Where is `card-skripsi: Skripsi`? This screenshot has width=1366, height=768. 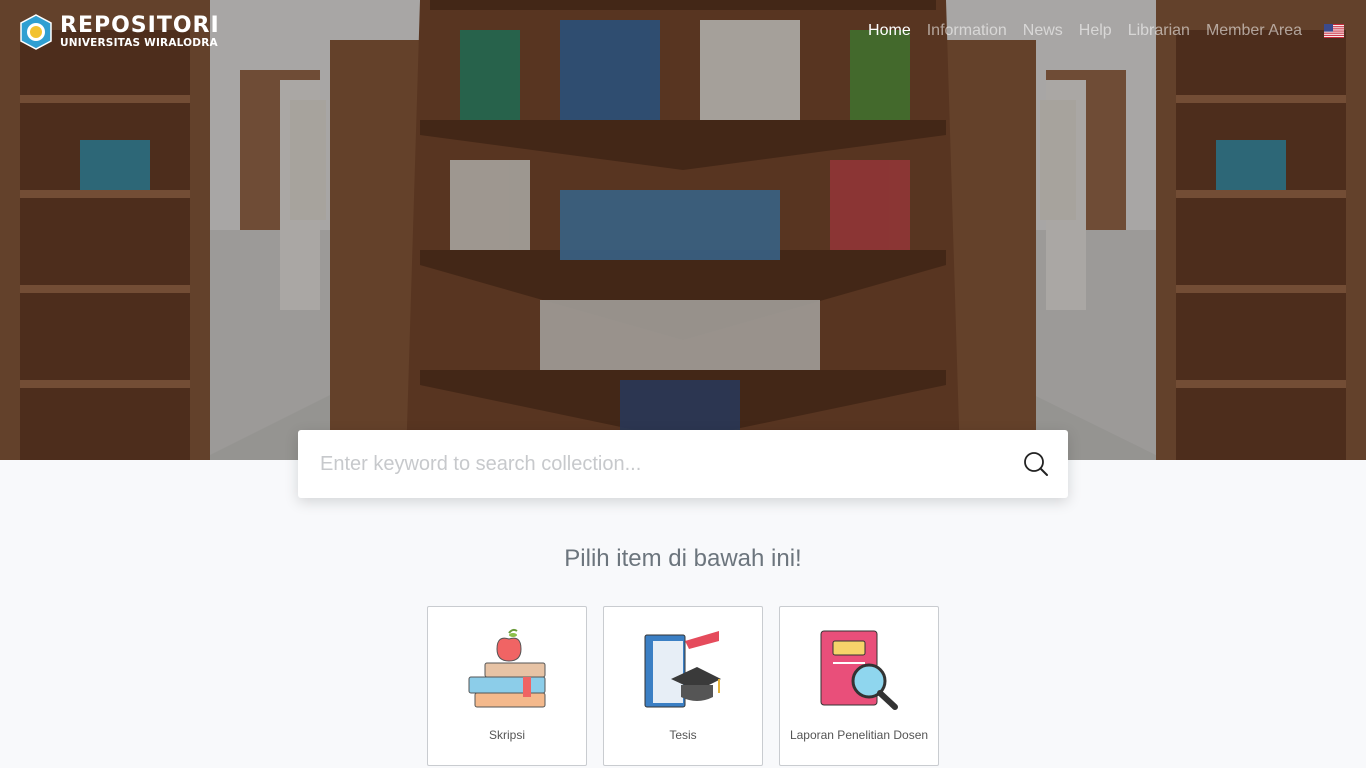
card-skripsi: Skripsi is located at coordinates (507, 686).